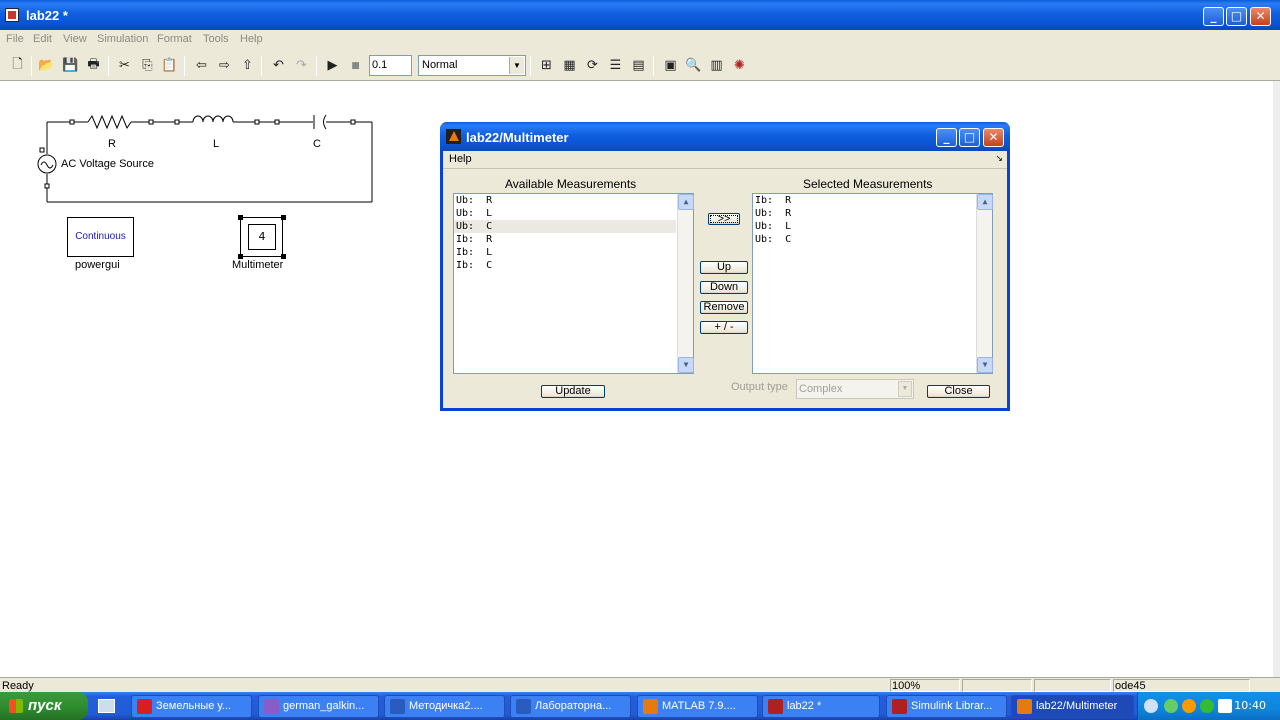 The height and width of the screenshot is (720, 1280). I want to click on output-type-select: Complex ▼, so click(855, 389).